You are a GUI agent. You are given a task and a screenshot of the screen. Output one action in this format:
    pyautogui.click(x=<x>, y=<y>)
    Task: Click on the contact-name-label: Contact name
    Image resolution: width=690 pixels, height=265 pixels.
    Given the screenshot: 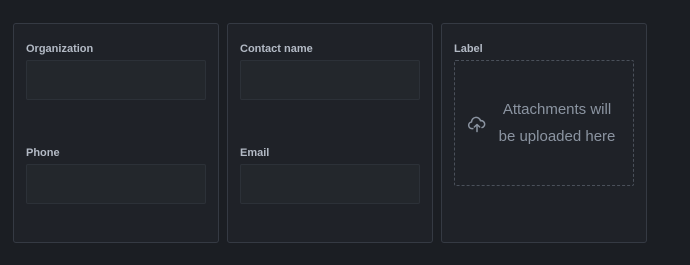 What is the action you would take?
    pyautogui.click(x=276, y=49)
    